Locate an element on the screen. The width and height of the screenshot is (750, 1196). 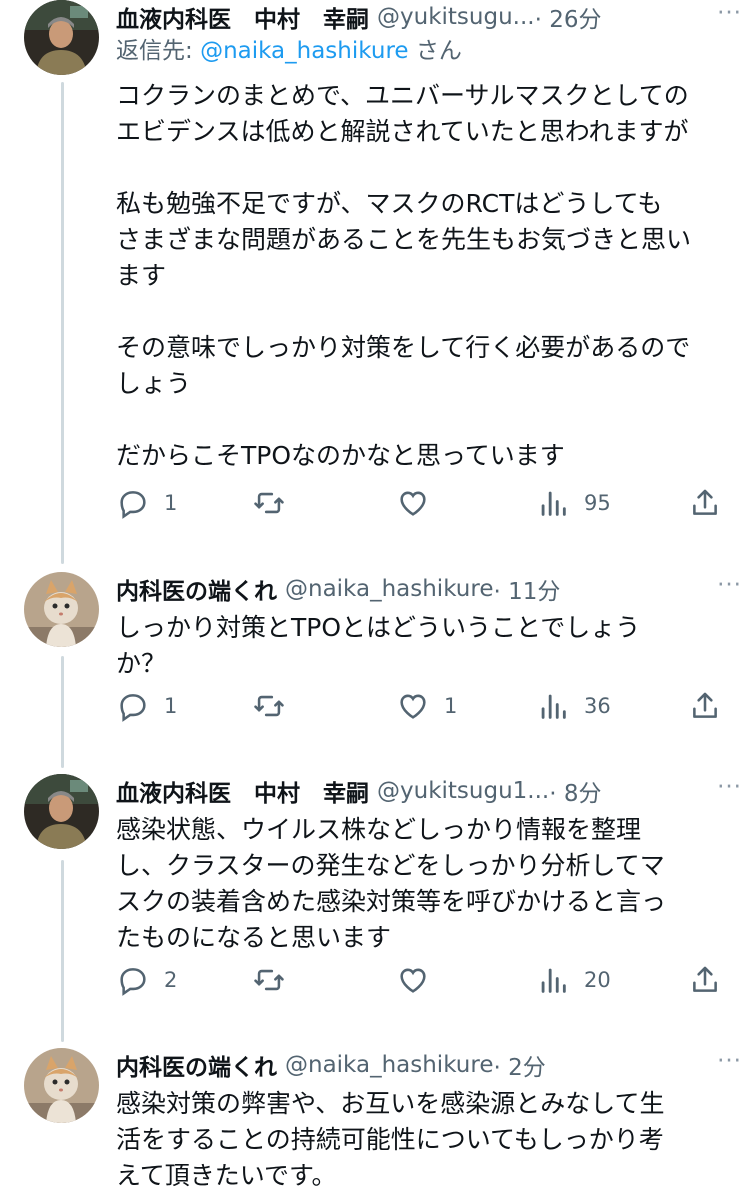
reply-count: 2 is located at coordinates (171, 980).